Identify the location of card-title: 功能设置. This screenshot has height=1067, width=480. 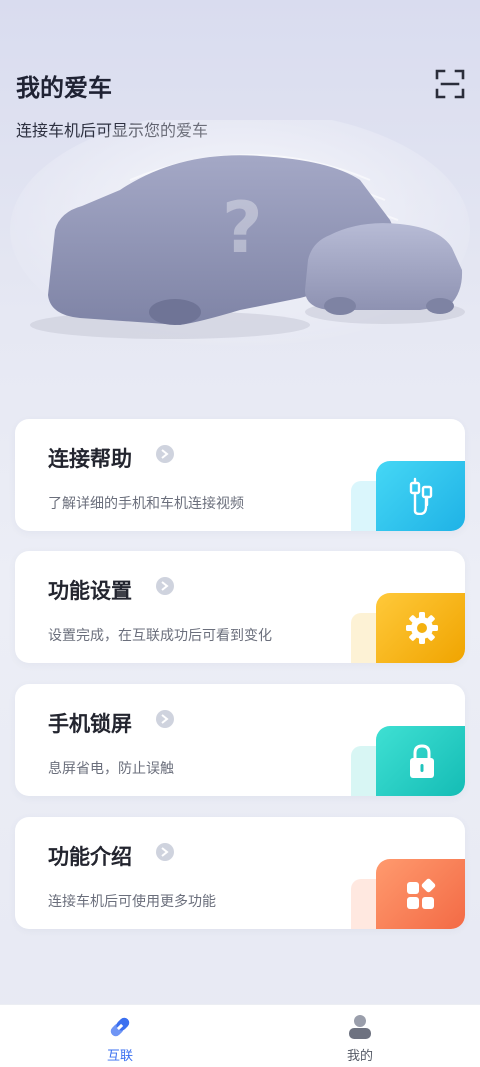
(90, 591).